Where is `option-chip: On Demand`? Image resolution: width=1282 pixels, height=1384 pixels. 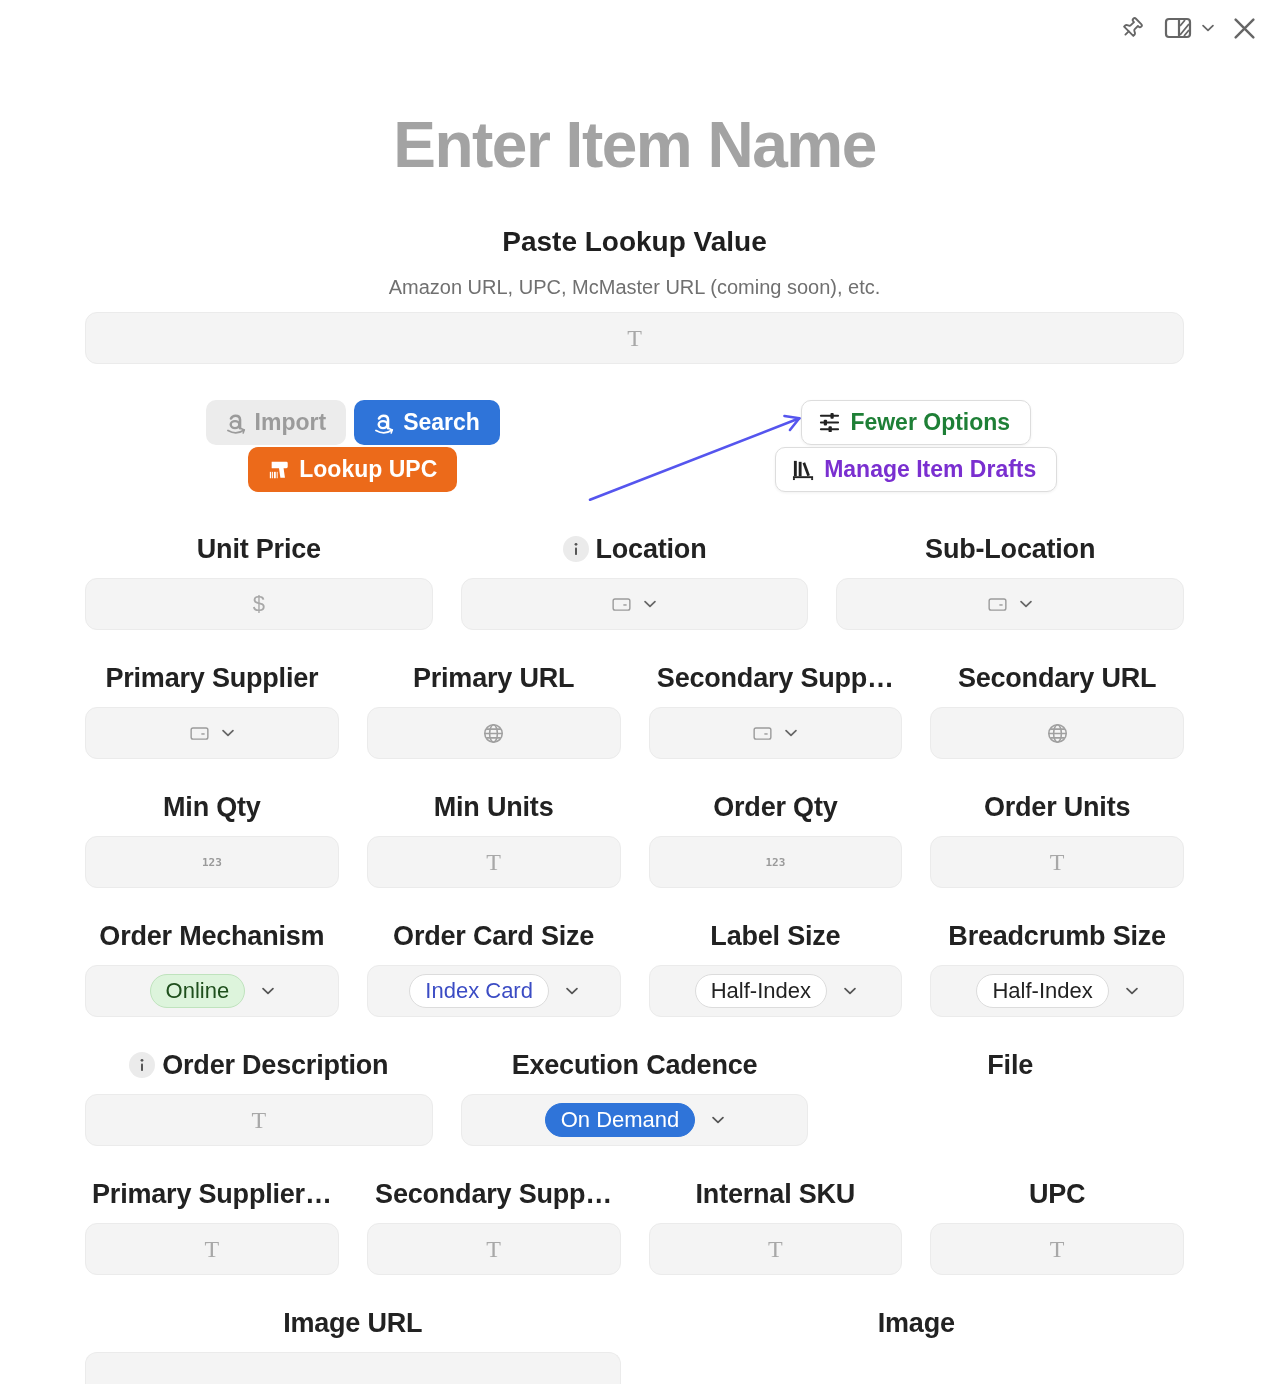
option-chip: On Demand is located at coordinates (620, 1120).